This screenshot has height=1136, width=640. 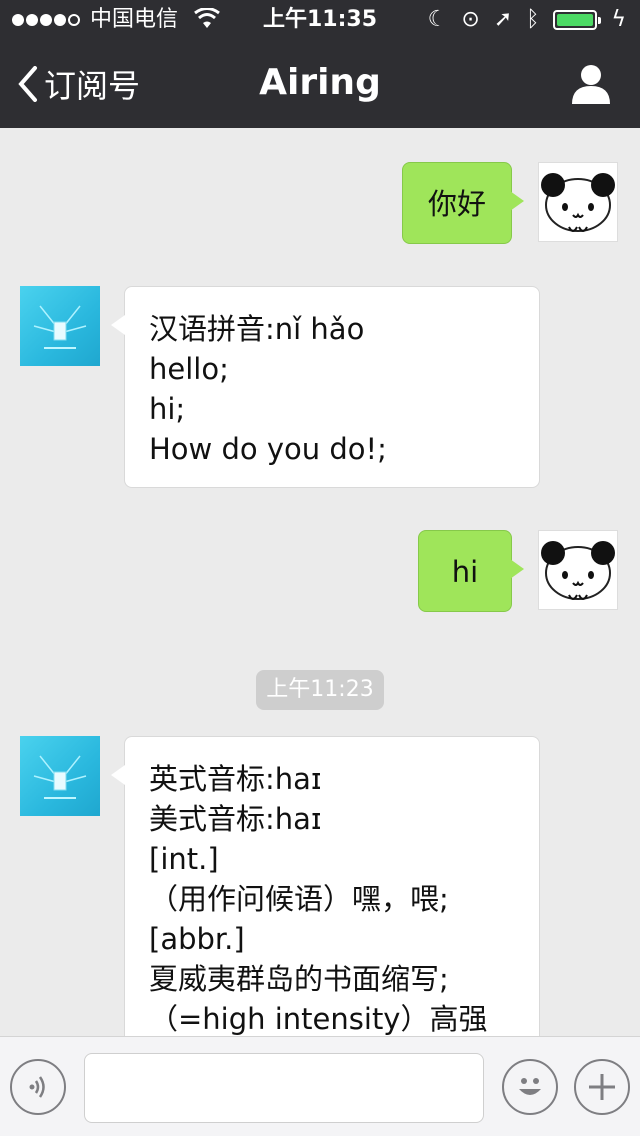 I want to click on message-text: hi, so click(x=465, y=572).